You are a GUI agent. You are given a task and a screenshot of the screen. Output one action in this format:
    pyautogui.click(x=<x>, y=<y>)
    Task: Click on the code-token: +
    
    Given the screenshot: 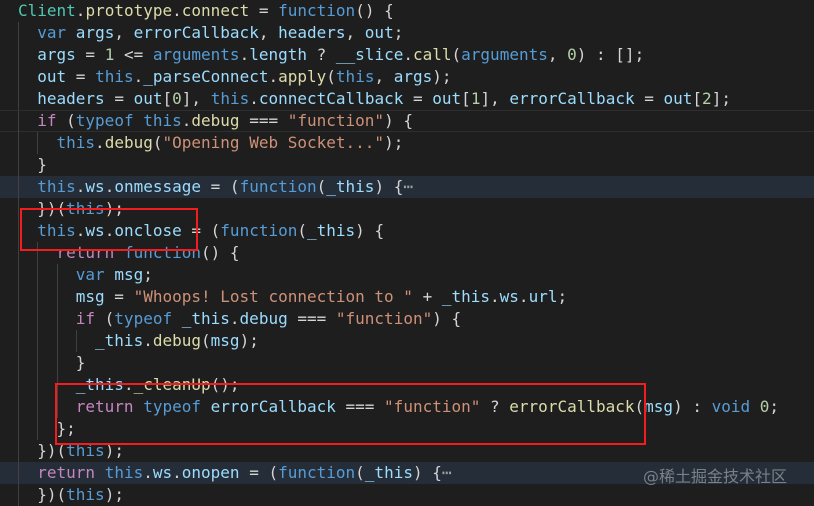 What is the action you would take?
    pyautogui.click(x=427, y=296)
    